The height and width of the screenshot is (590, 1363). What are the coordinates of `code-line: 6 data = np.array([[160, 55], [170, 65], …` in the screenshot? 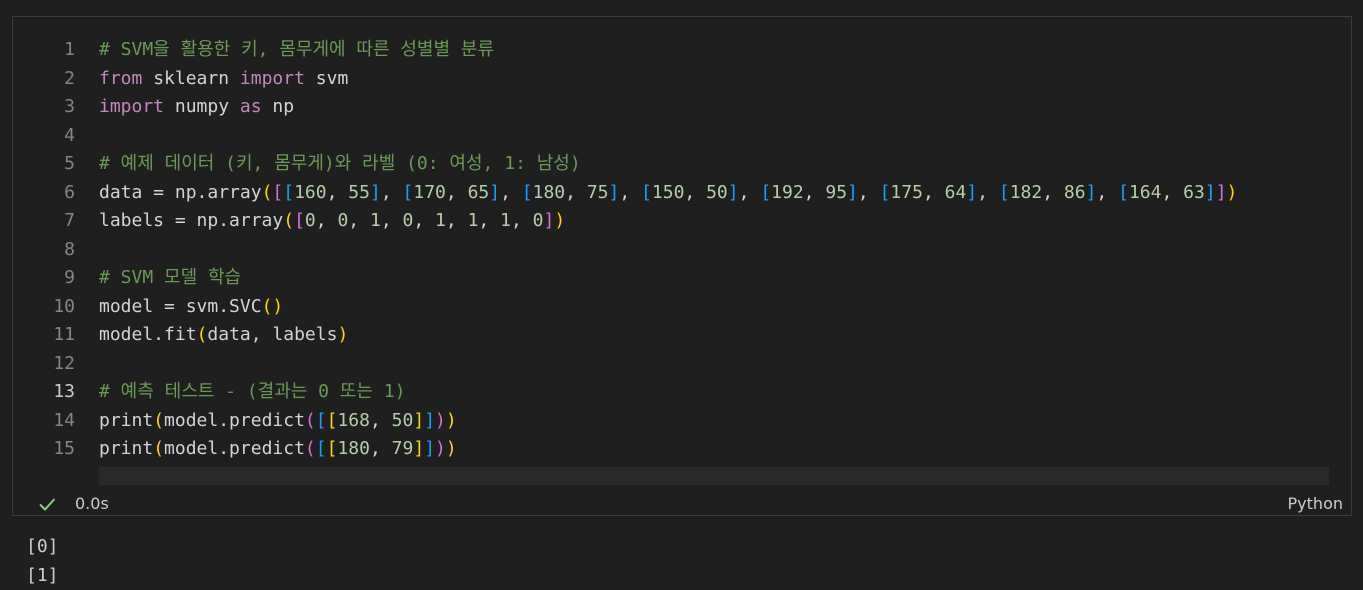 It's located at (625, 193).